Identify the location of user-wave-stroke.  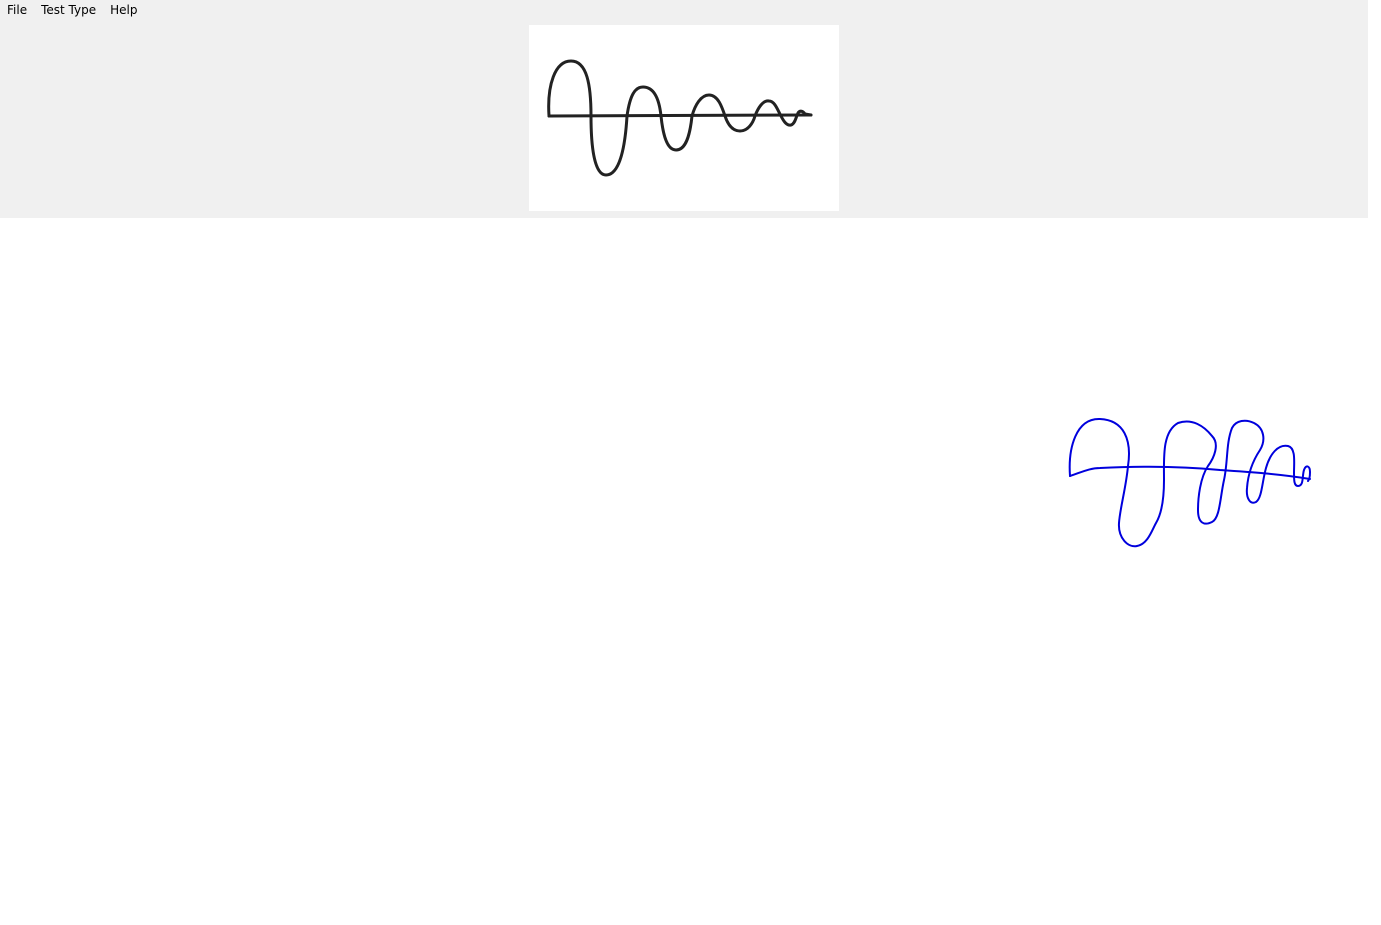
(1189, 482).